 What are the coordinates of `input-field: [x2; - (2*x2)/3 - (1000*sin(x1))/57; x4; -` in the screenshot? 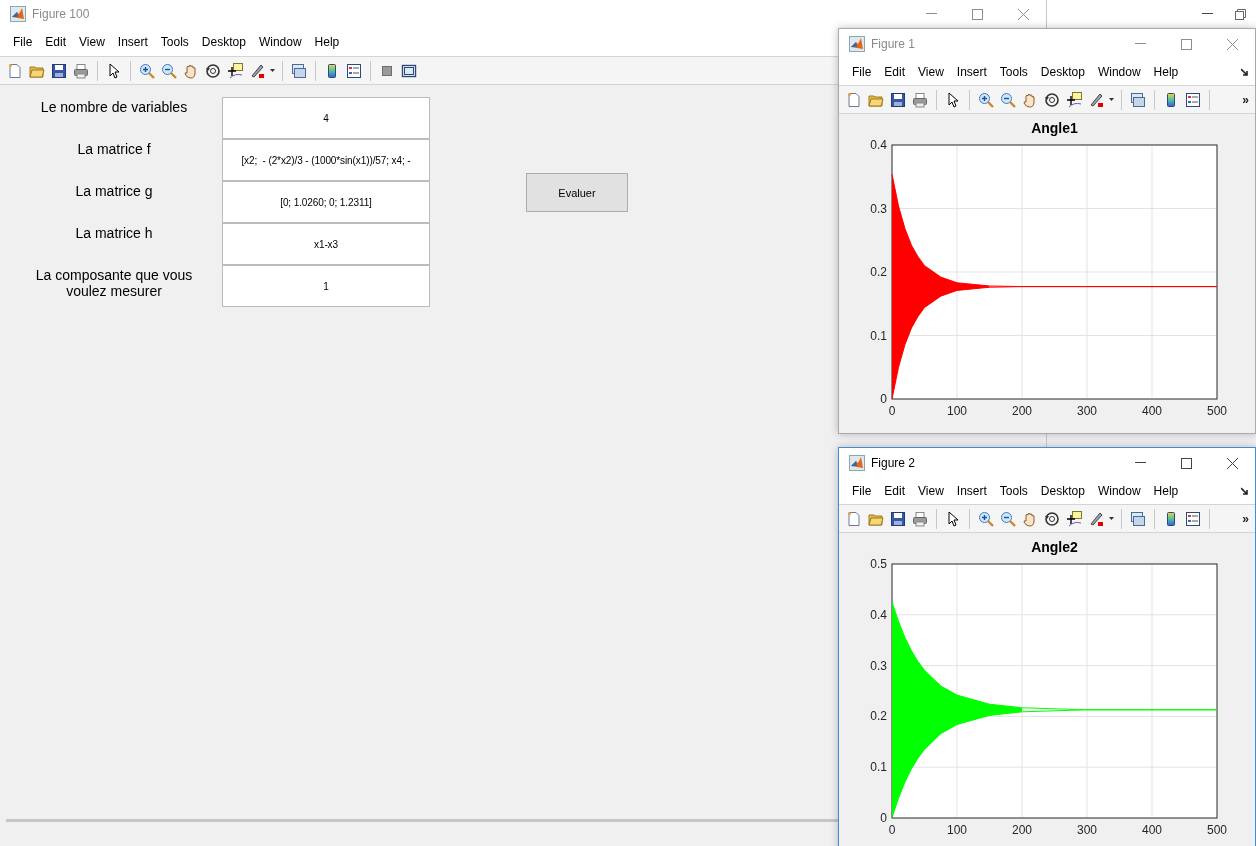 It's located at (326, 160).